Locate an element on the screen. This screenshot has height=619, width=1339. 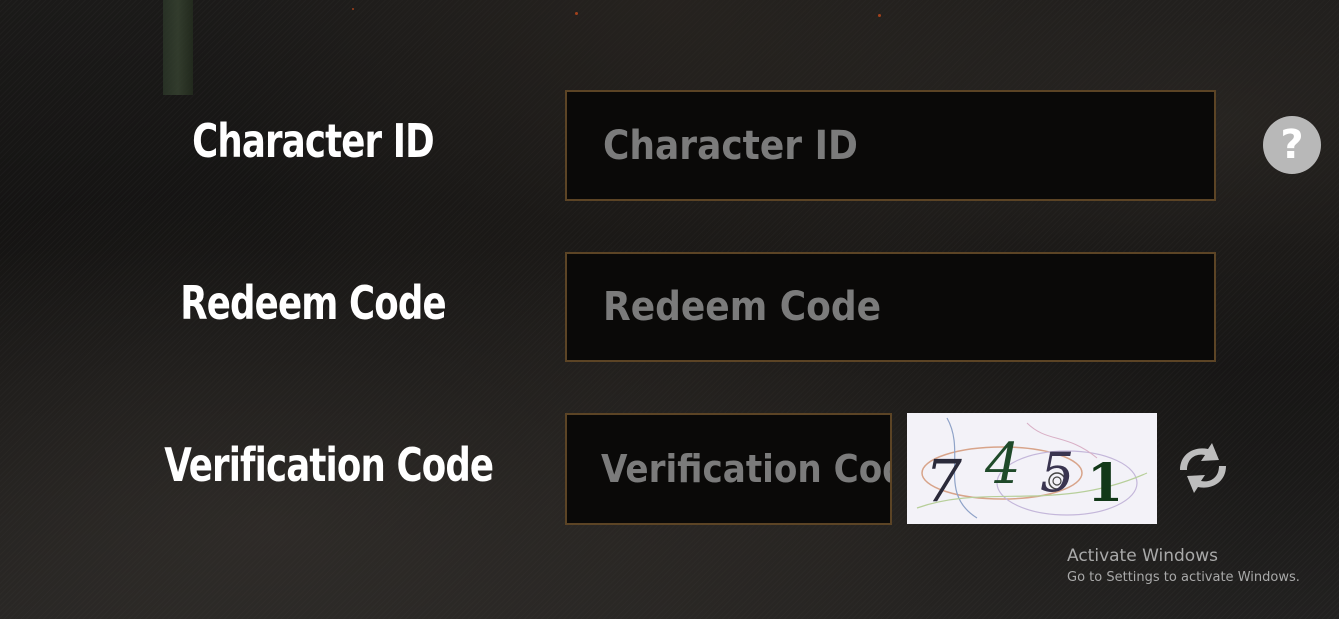
character-id-label: Character ID is located at coordinates (313, 141).